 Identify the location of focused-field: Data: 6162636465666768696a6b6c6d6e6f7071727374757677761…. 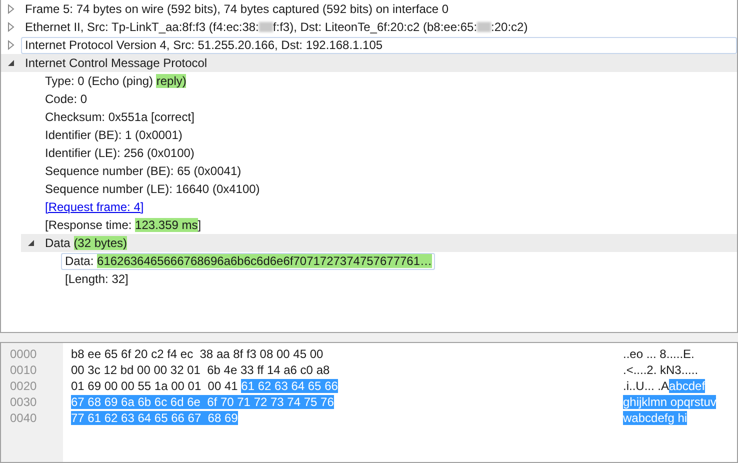
(248, 261).